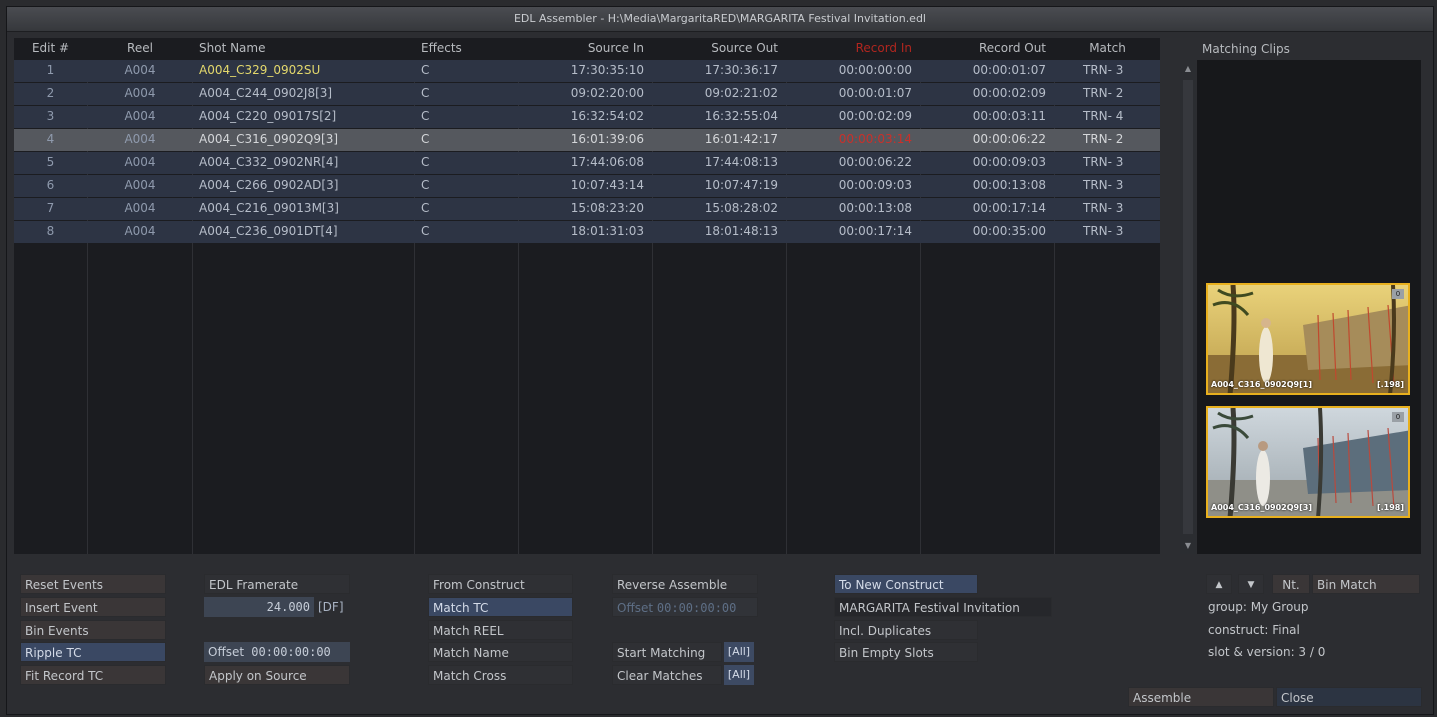 The image size is (1437, 717). Describe the element at coordinates (259, 607) in the screenshot. I see `framerate-input: 24.000` at that location.